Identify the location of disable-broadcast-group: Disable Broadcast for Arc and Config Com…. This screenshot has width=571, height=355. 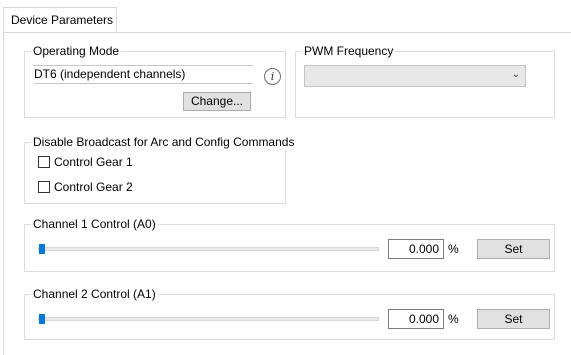
(160, 169).